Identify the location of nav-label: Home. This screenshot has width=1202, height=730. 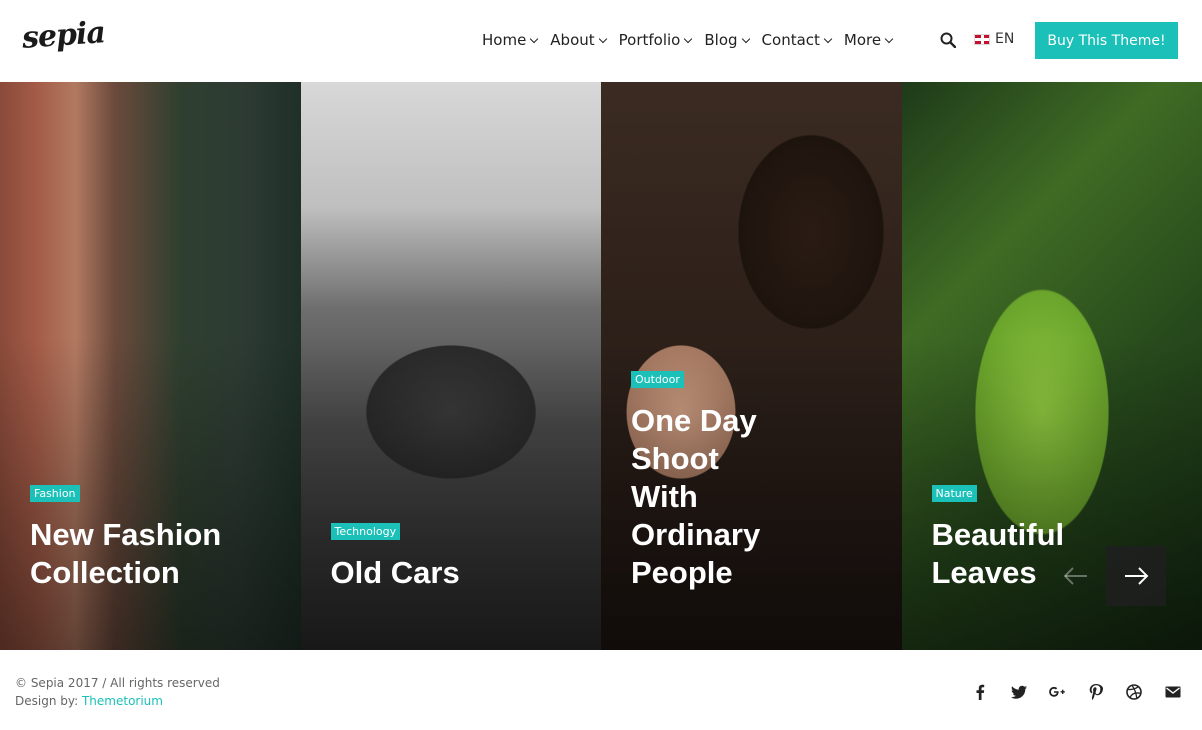
(504, 40).